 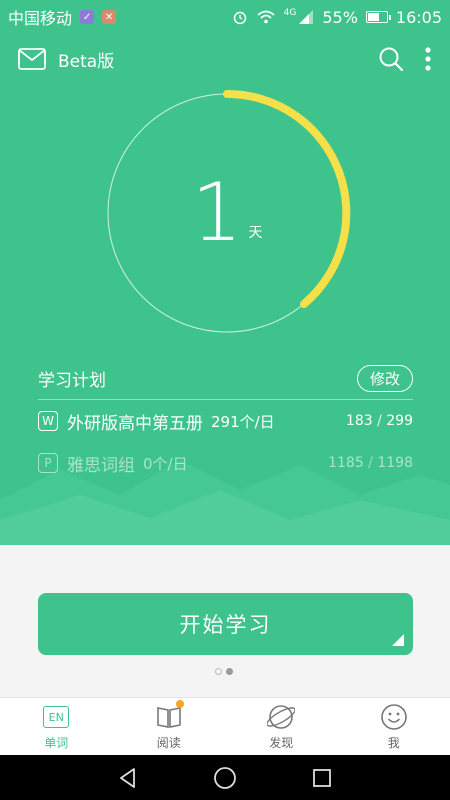 I want to click on bottom-tab-bar: EN 单词 阅读 发现 我, so click(x=225, y=726).